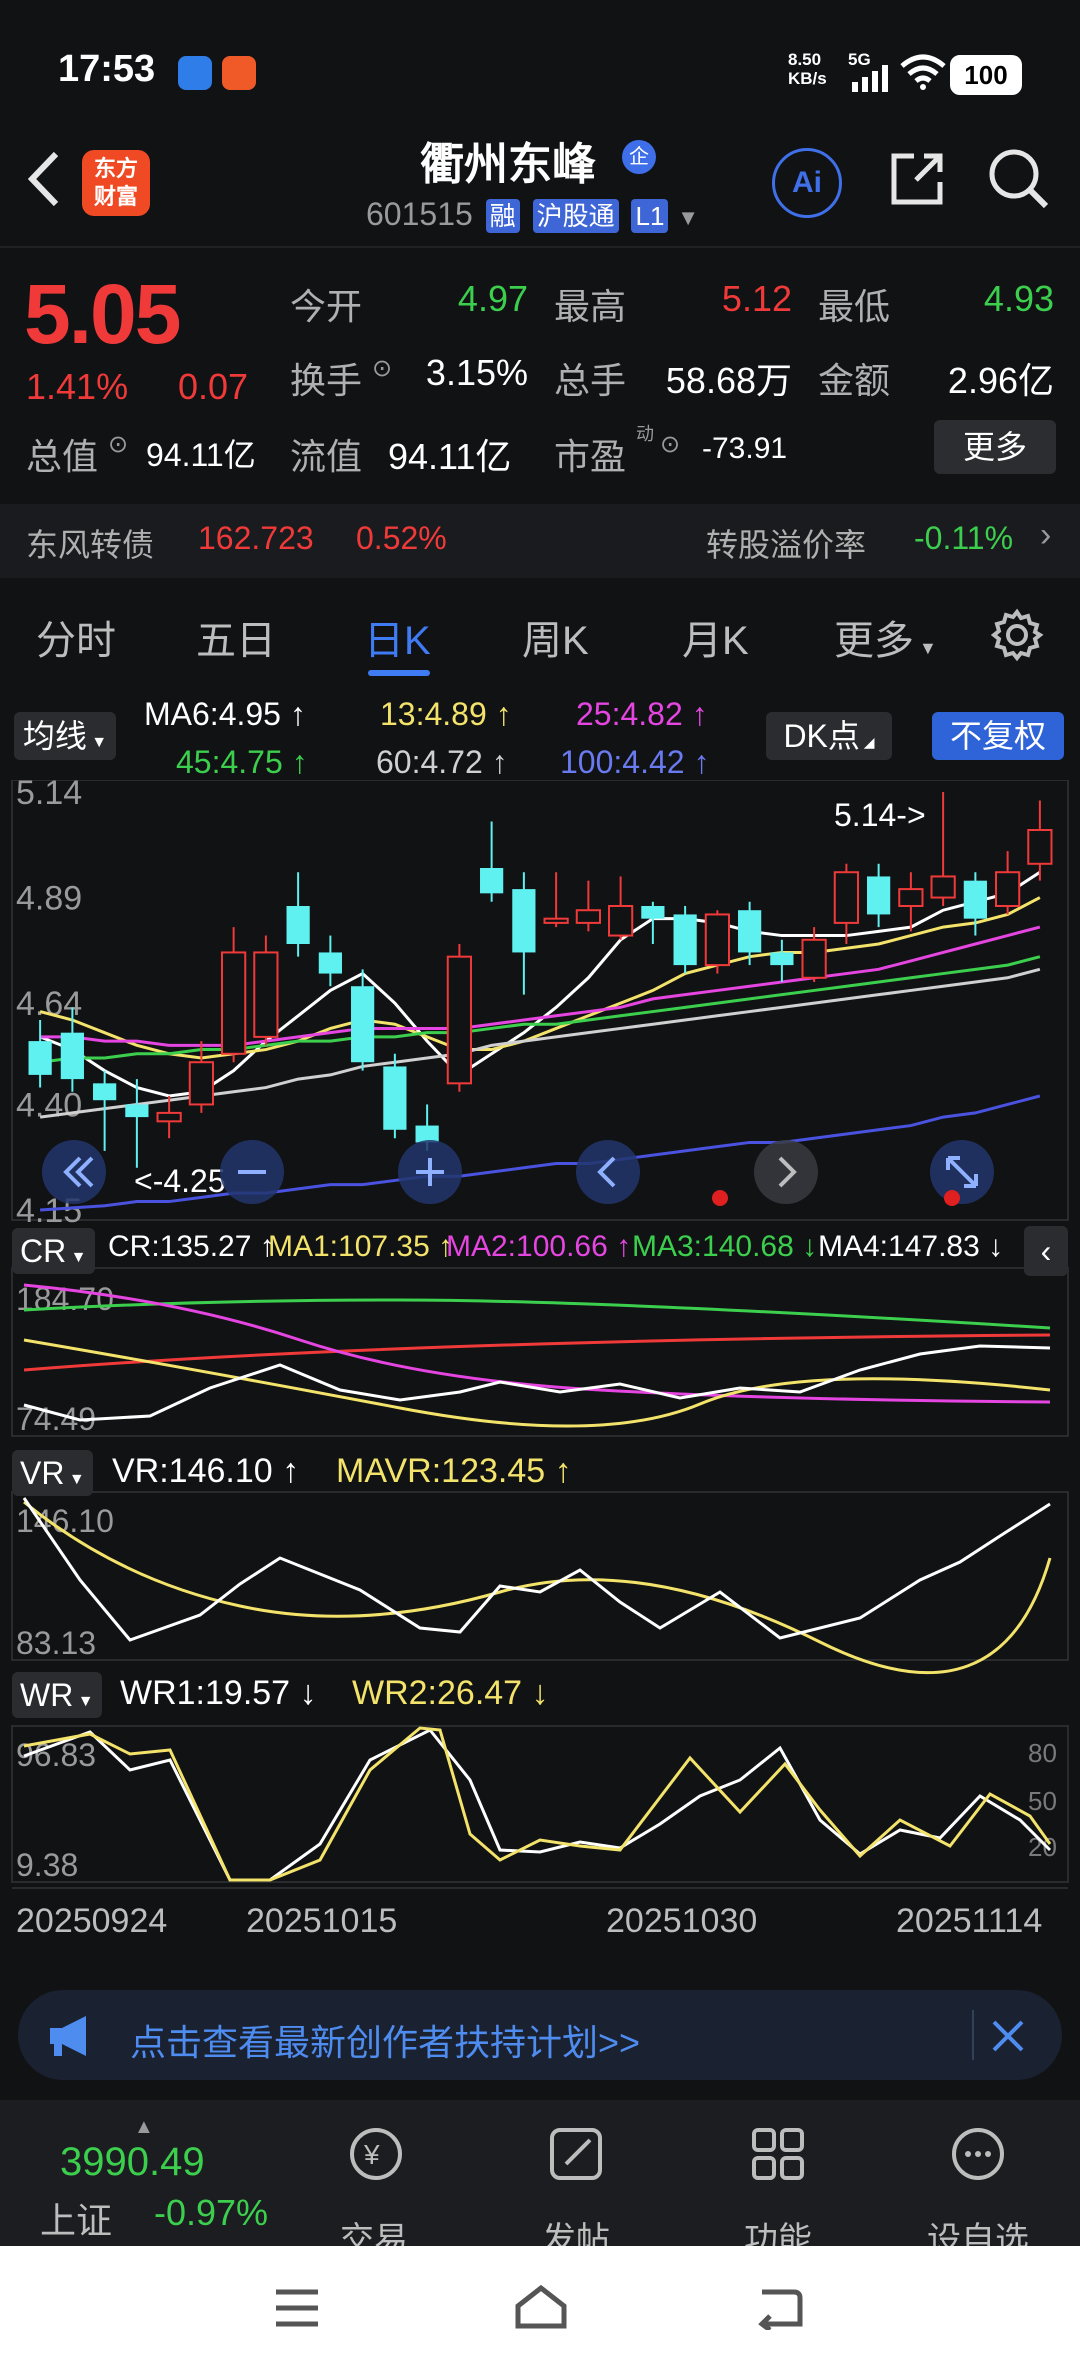 This screenshot has width=1080, height=2376. What do you see at coordinates (575, 216) in the screenshot?
I see `tag-connect: 沪股通` at bounding box center [575, 216].